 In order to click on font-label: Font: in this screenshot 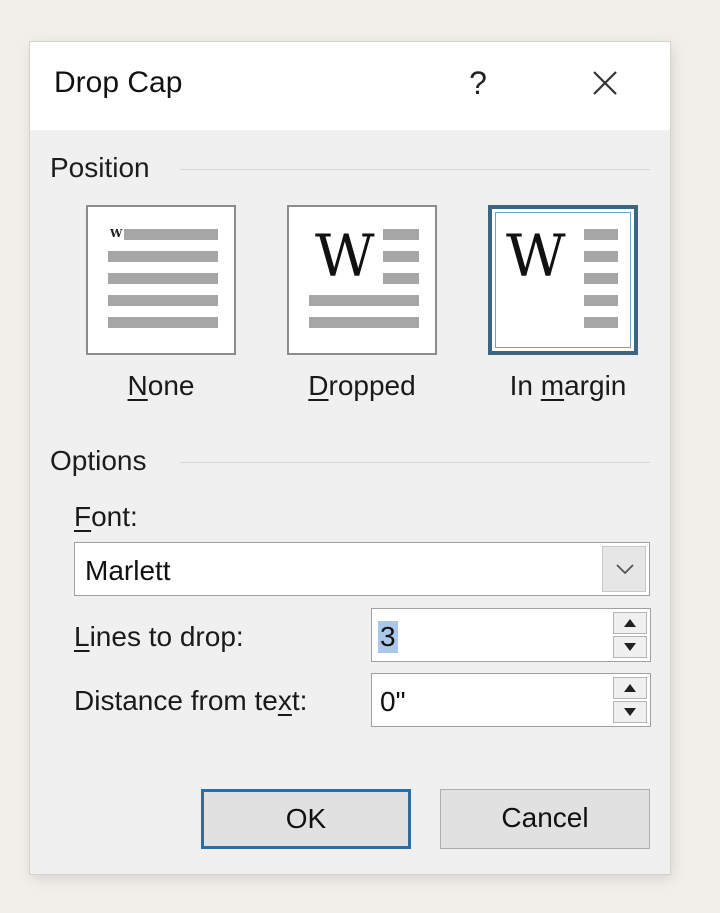, I will do `click(106, 517)`.